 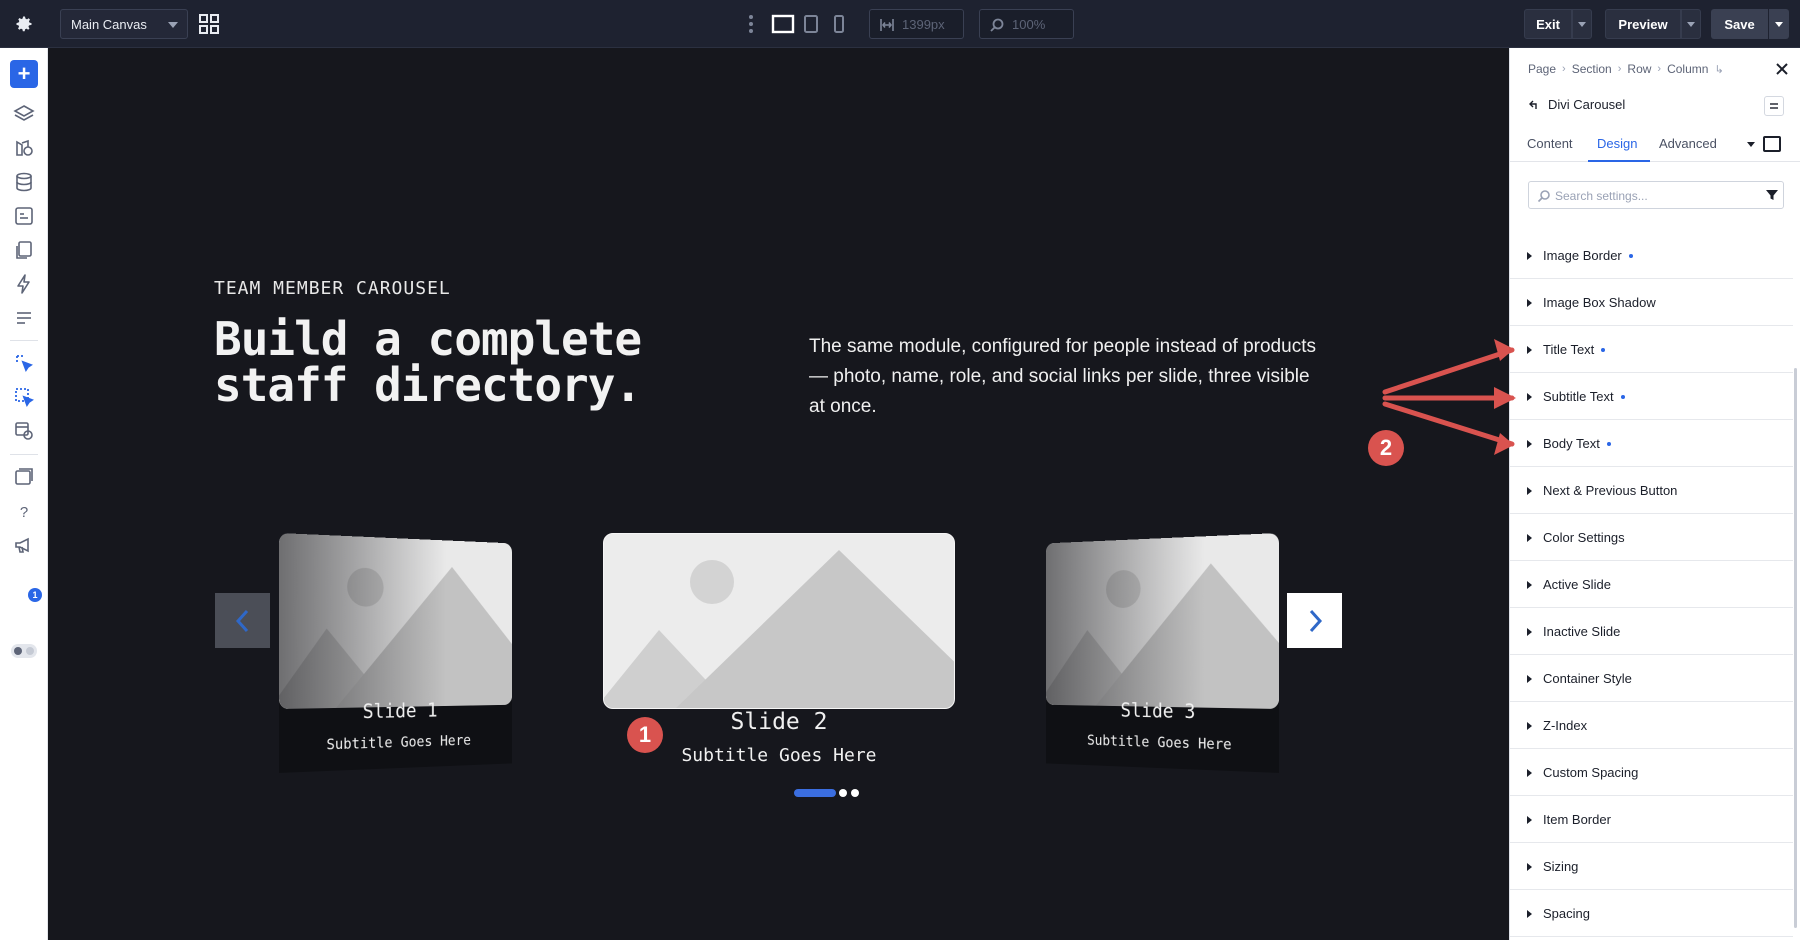 I want to click on settings-group: Next & Previous Button, so click(x=1651, y=490).